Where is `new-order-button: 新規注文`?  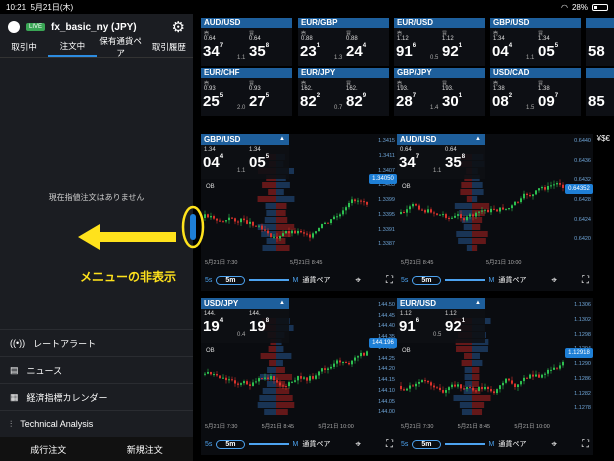
new-order-button: 新規注文 is located at coordinates (145, 449).